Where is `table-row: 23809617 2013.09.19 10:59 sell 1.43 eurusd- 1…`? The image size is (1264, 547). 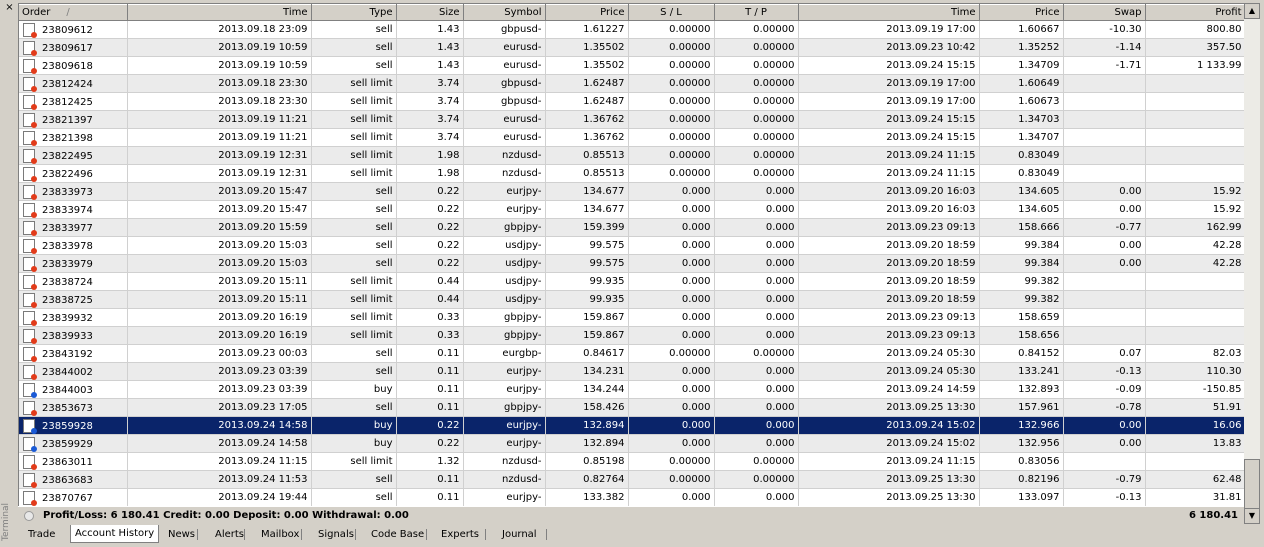
table-row: 23809617 2013.09.19 10:59 sell 1.43 eurusd- 1… is located at coordinates (632, 47).